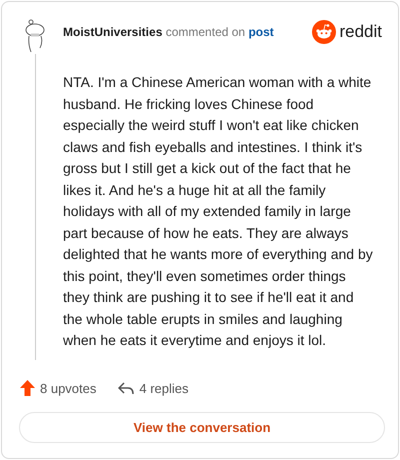  I want to click on reddit-logo-icon, so click(324, 32).